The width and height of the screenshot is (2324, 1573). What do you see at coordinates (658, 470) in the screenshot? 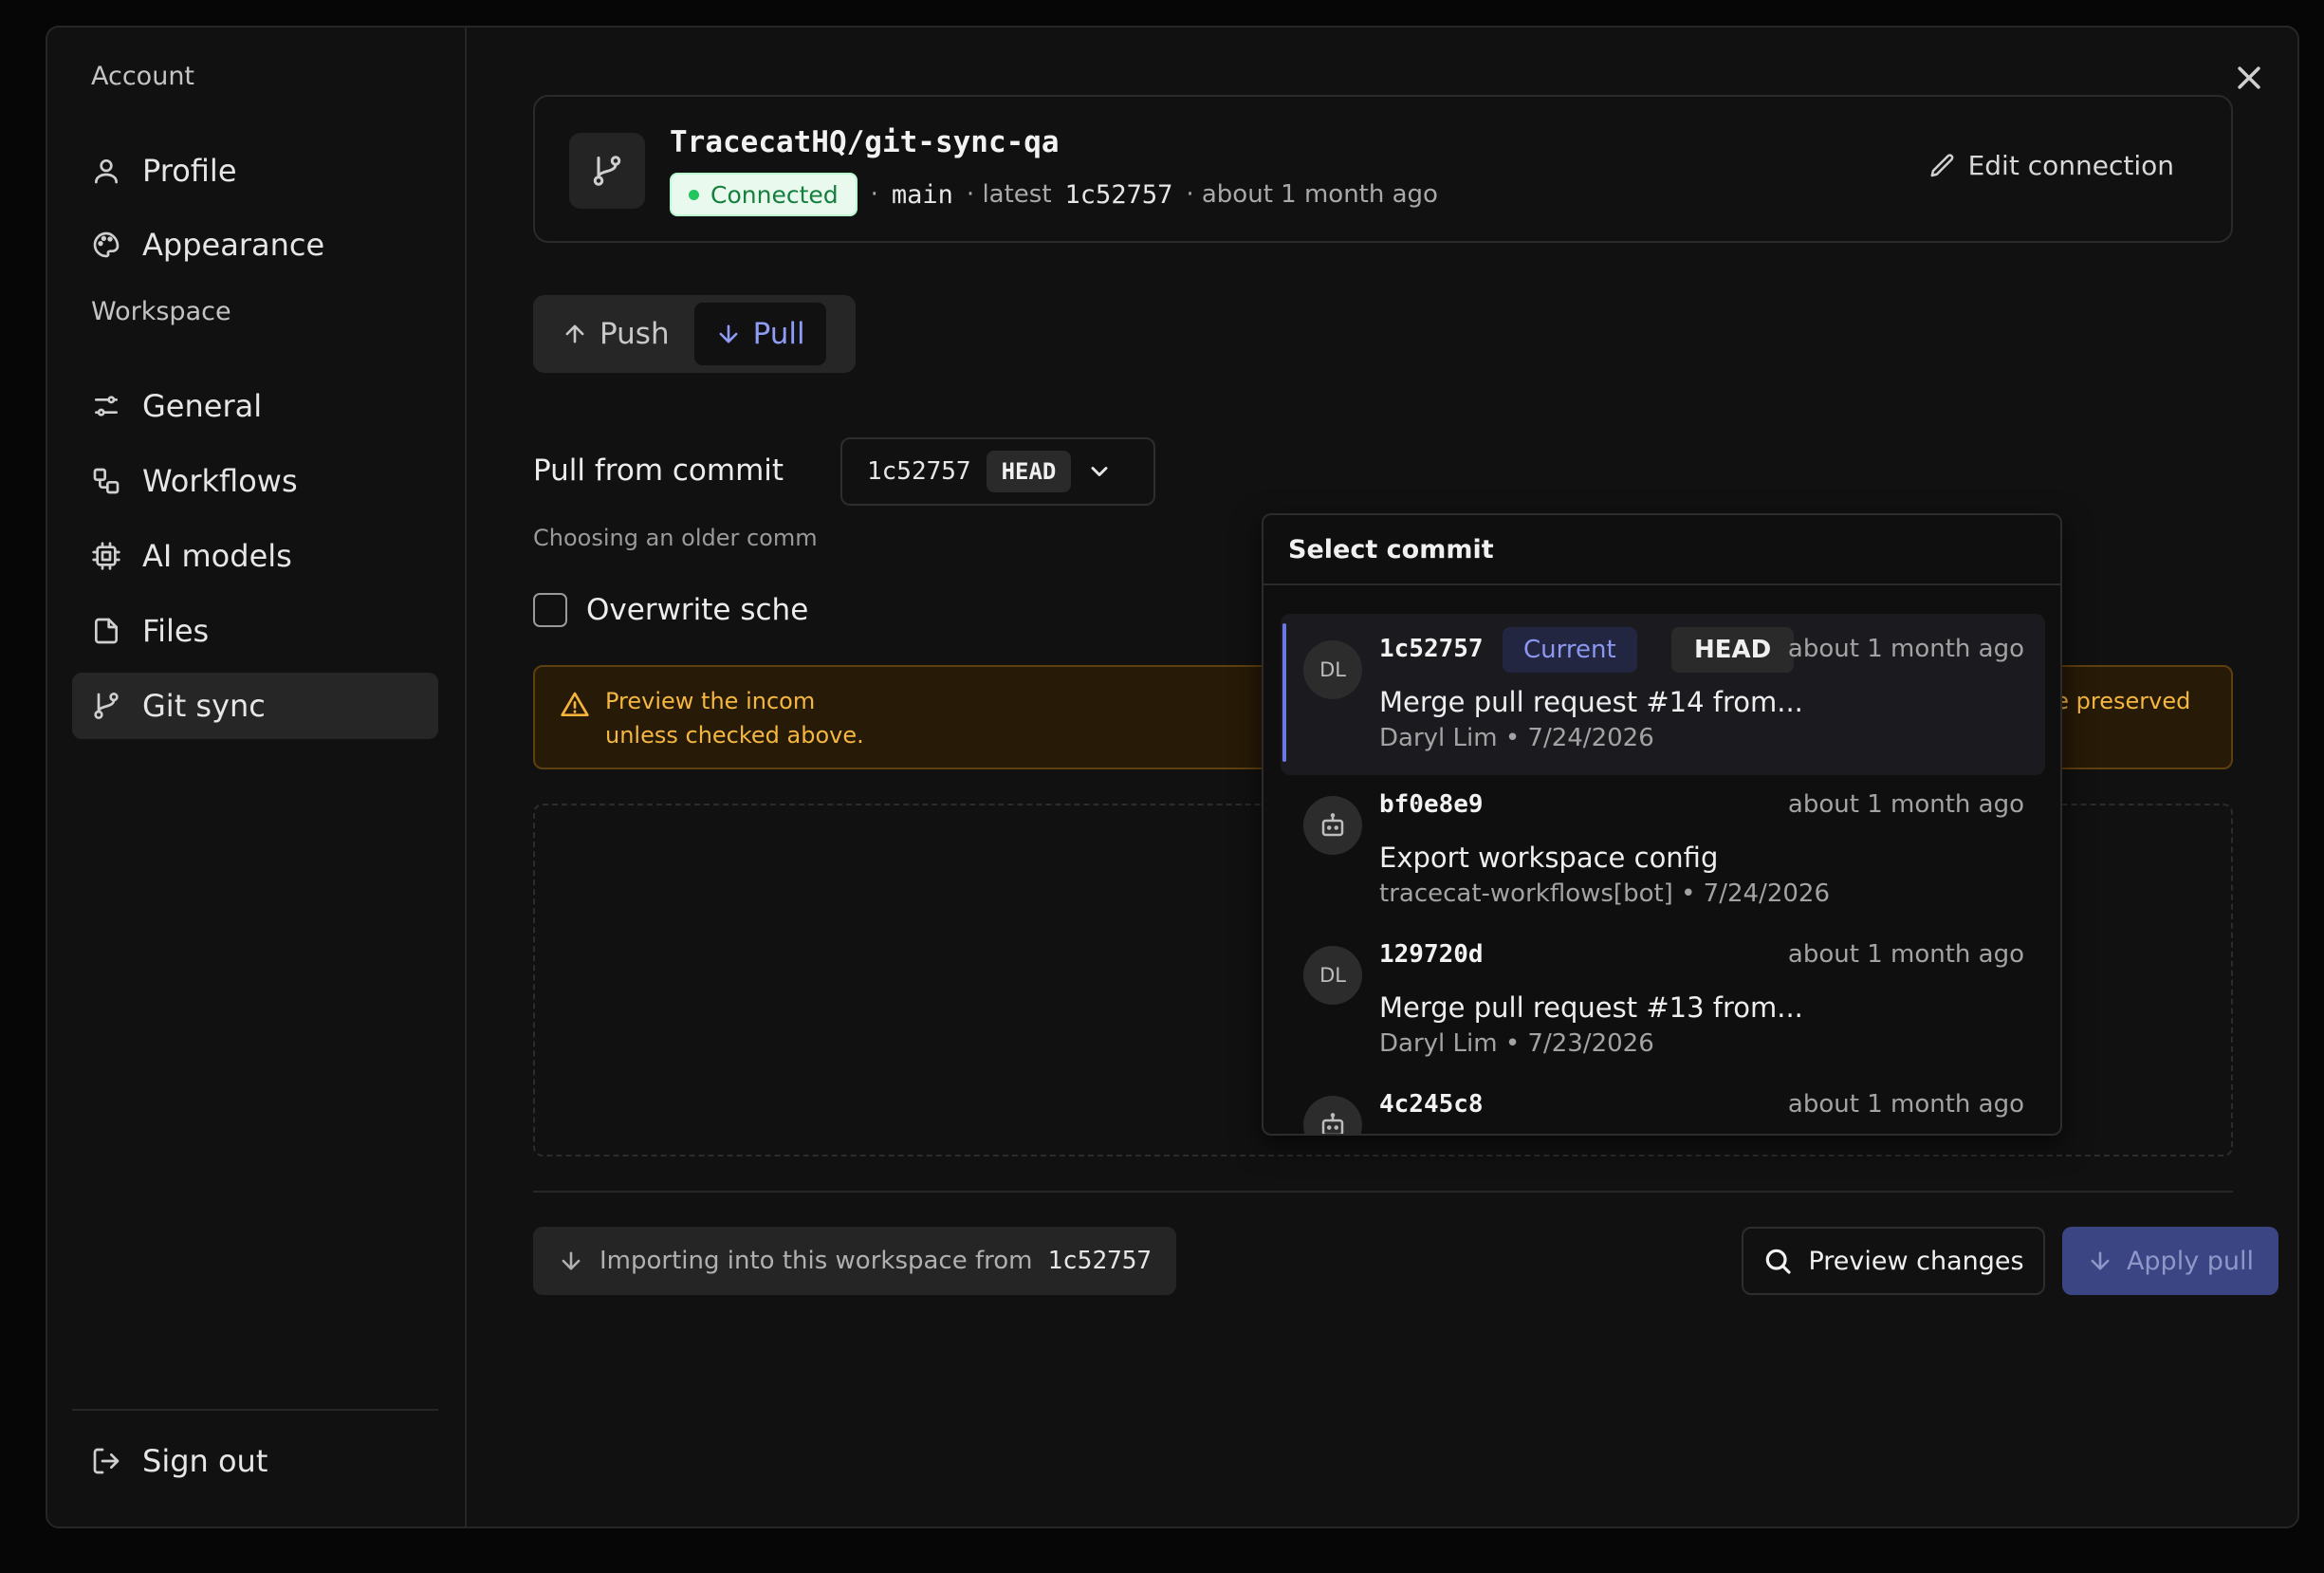
I see `pull-from-commit-label: Pull from commit` at bounding box center [658, 470].